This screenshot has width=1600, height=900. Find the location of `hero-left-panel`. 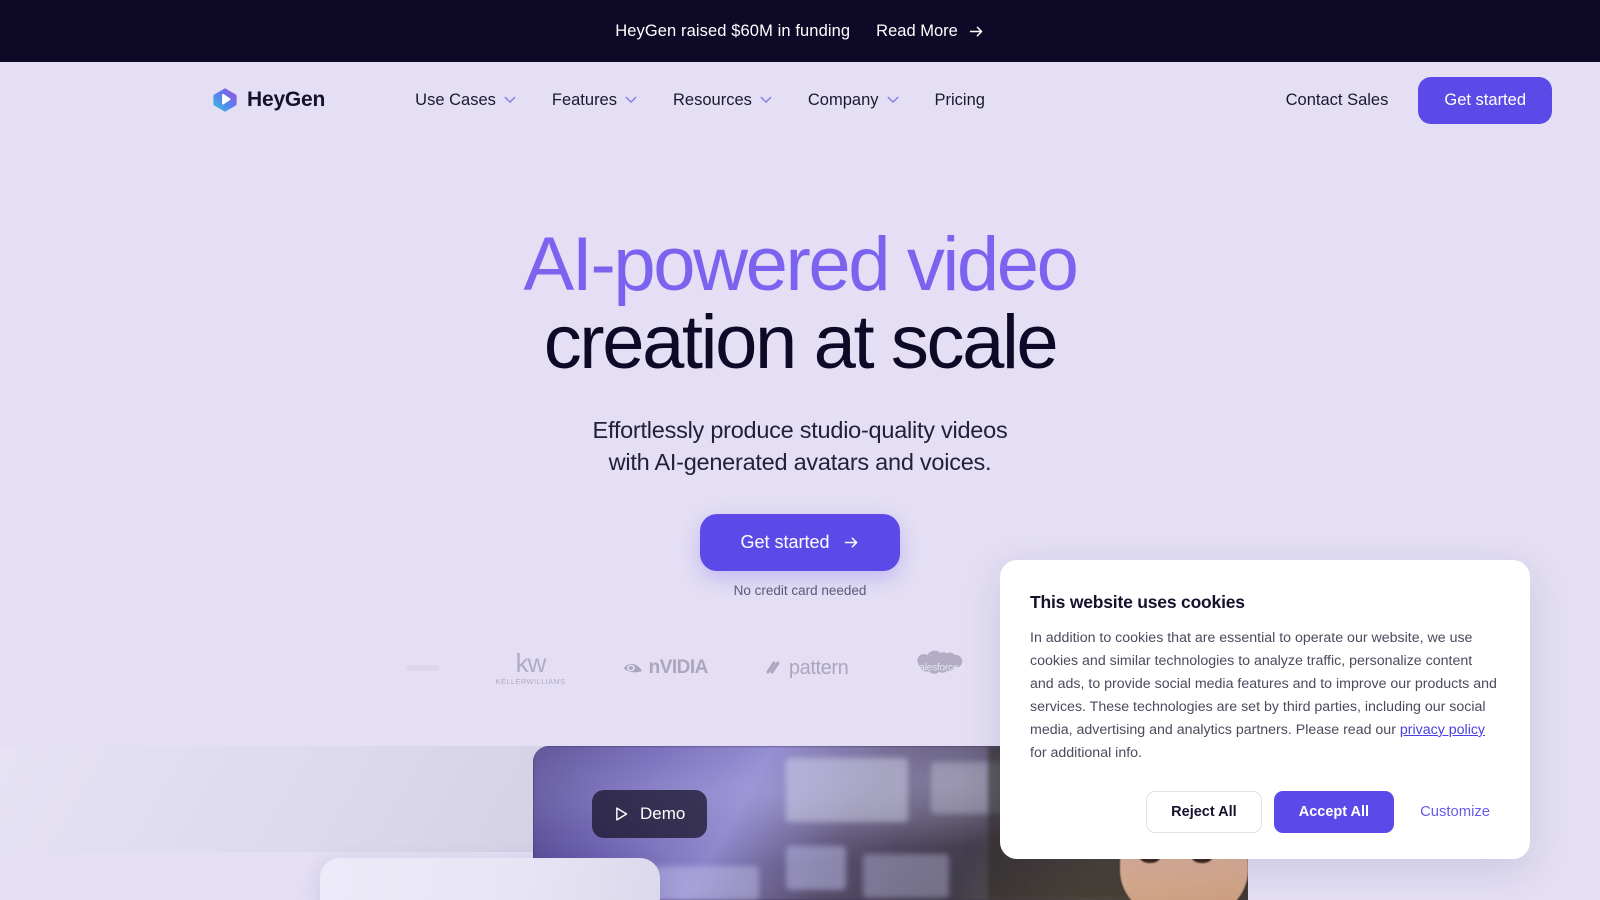

hero-left-panel is located at coordinates (281, 799).